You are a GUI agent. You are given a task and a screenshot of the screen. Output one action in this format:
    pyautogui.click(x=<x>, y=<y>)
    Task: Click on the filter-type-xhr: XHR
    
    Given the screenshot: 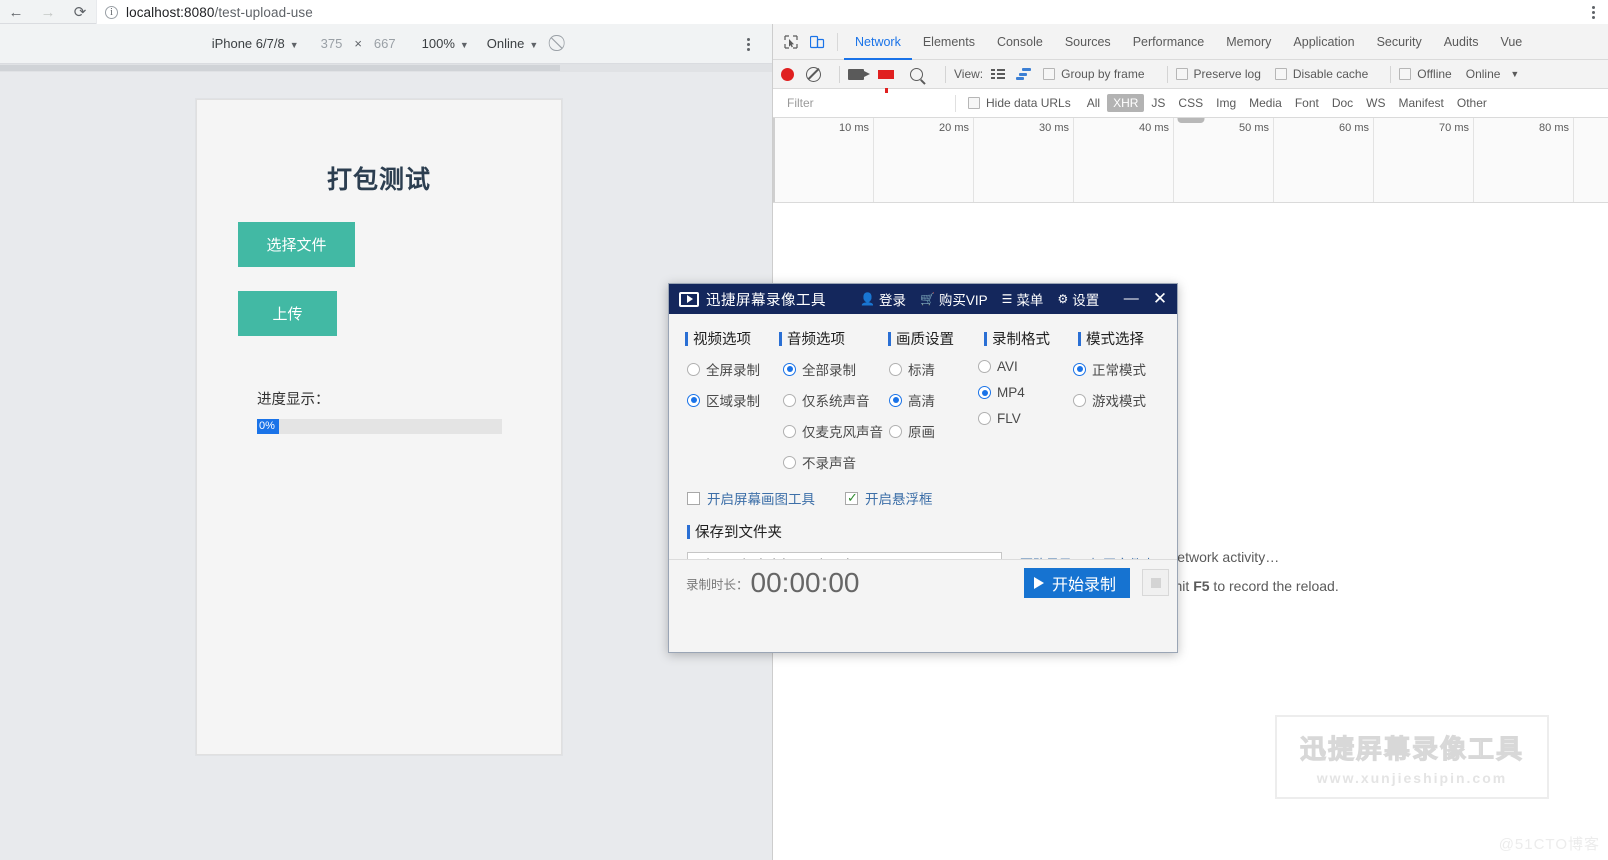 What is the action you would take?
    pyautogui.click(x=1126, y=103)
    